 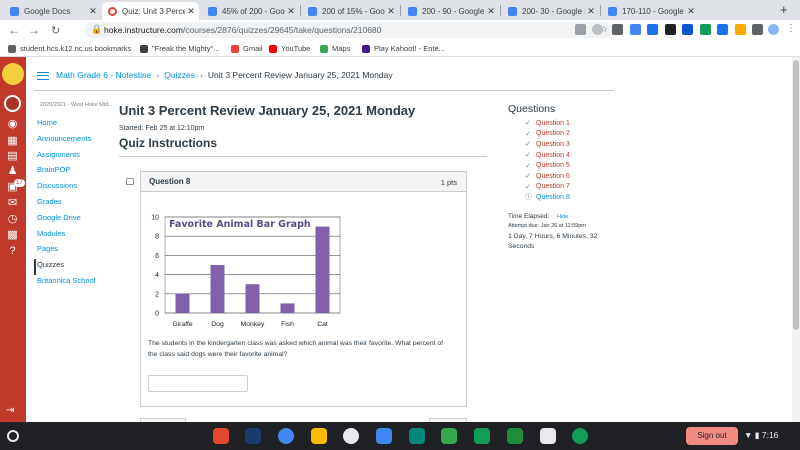 What do you see at coordinates (553, 123) in the screenshot?
I see `question-nav-label: Question 1` at bounding box center [553, 123].